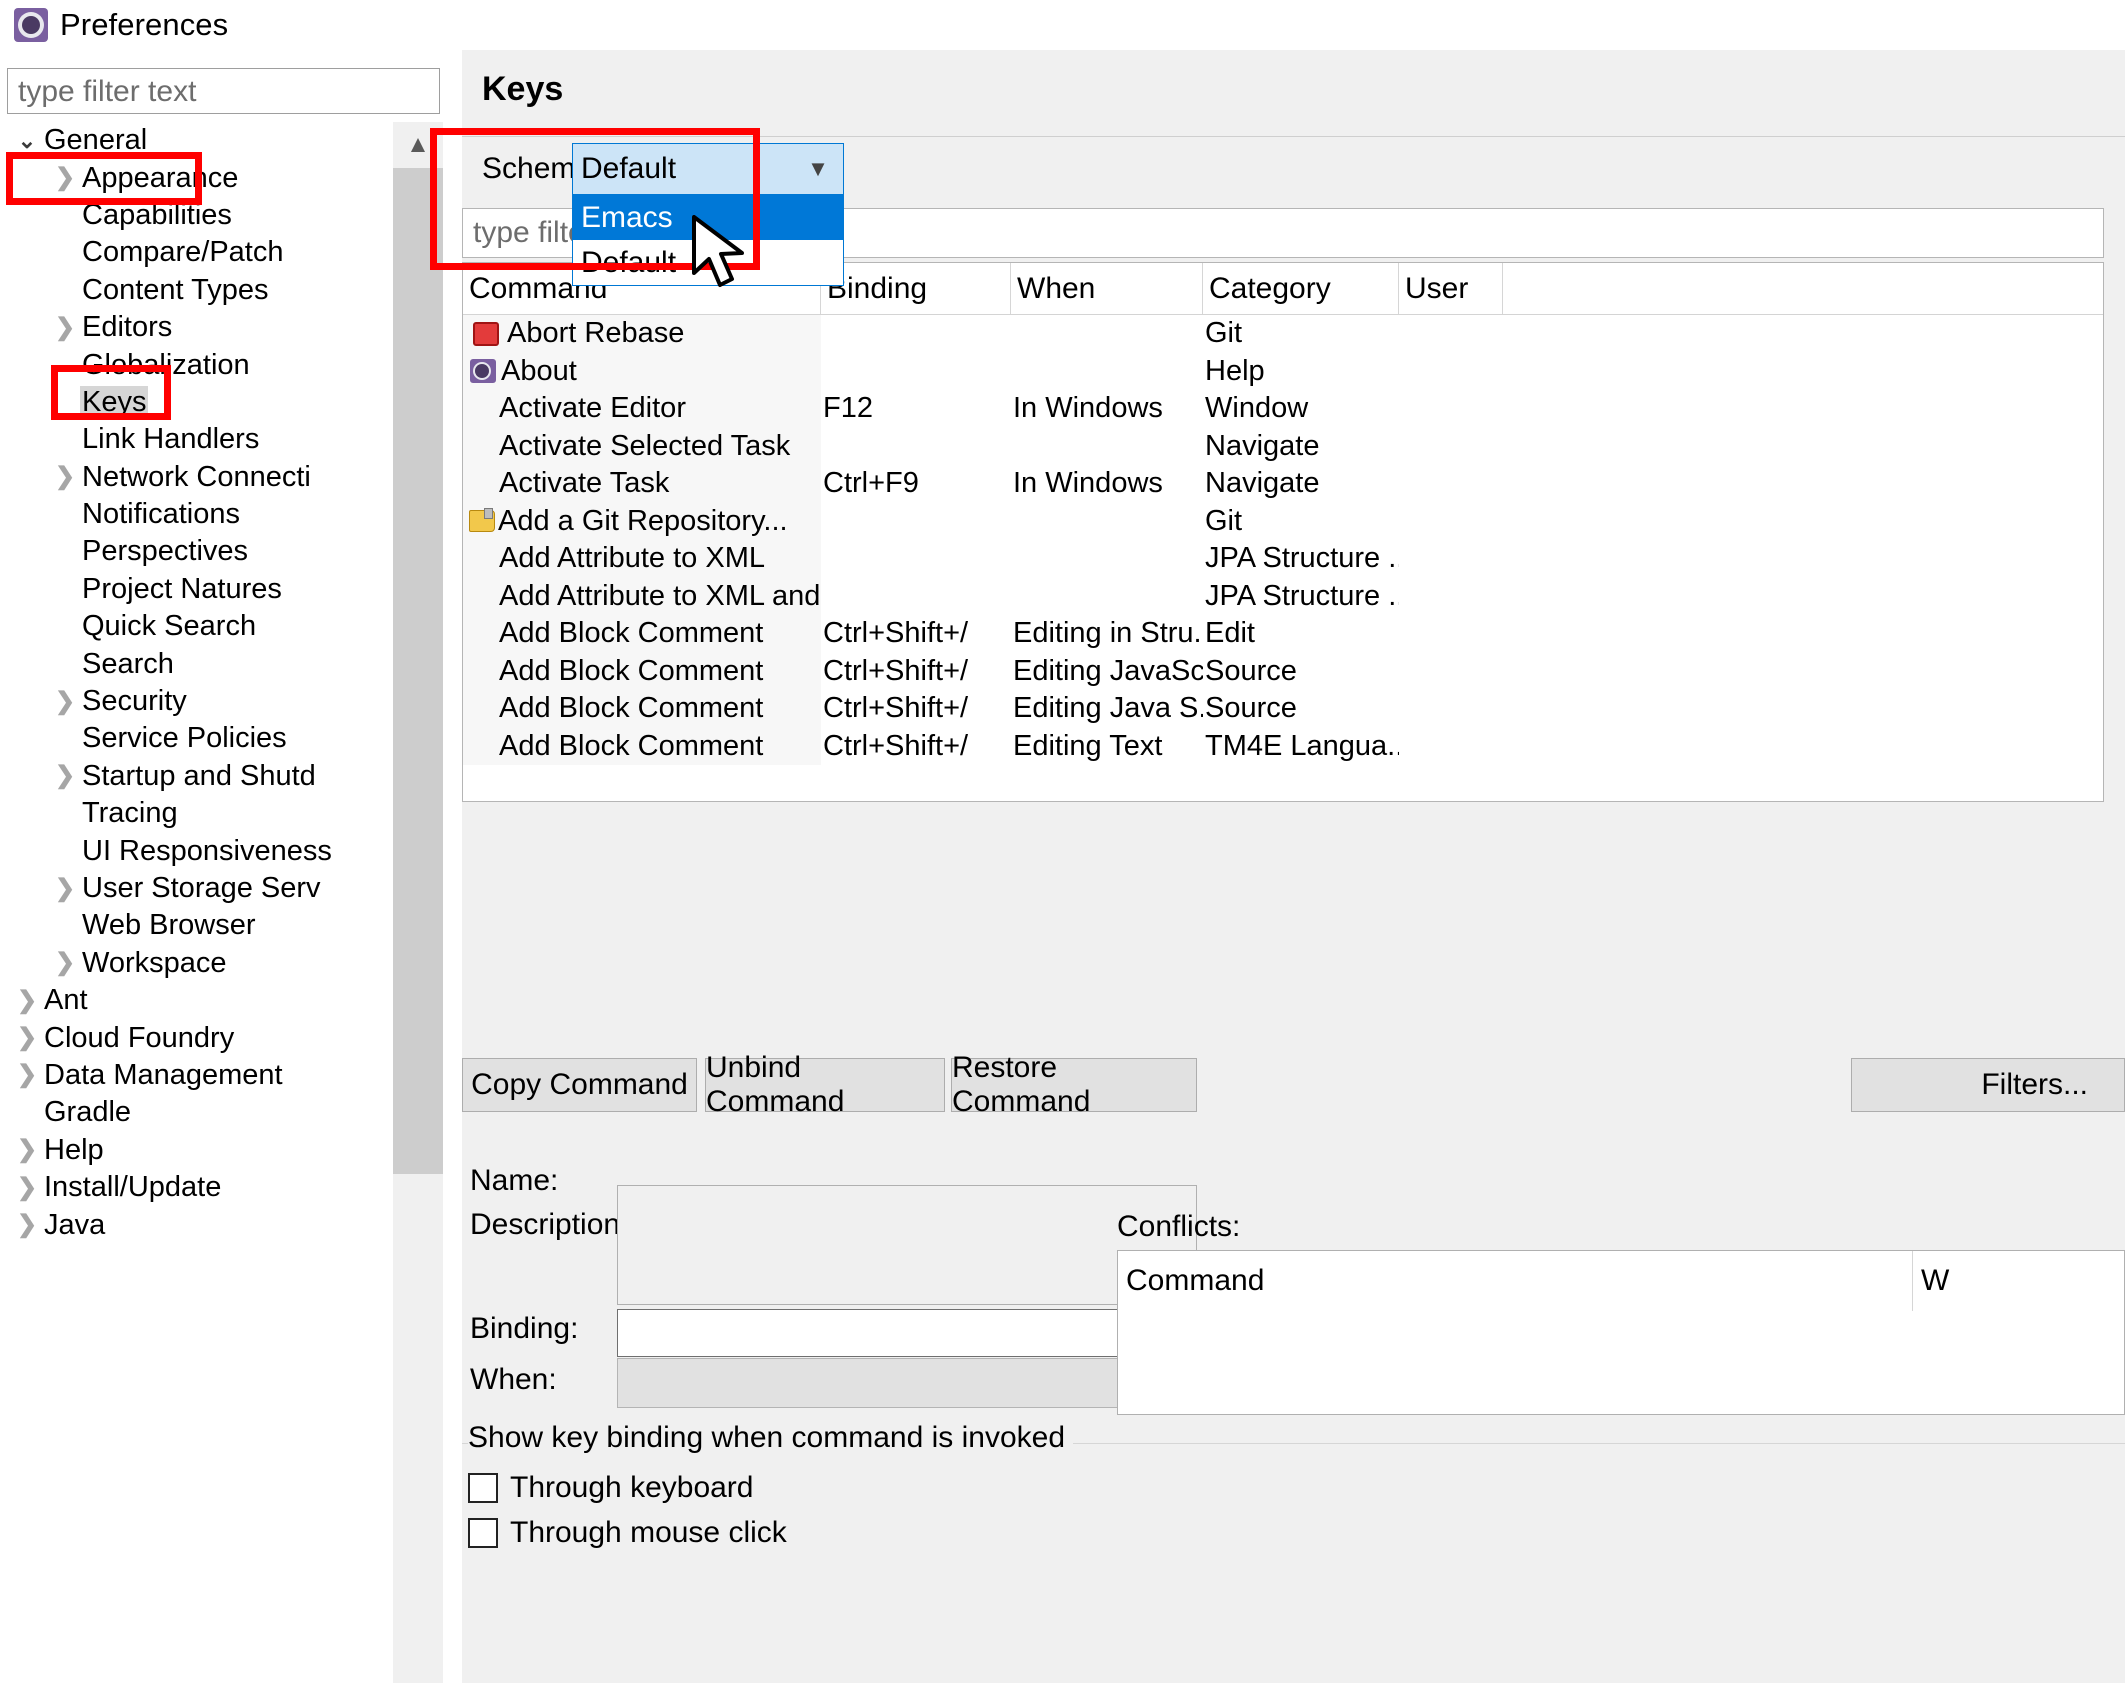 The width and height of the screenshot is (2125, 1683). I want to click on through-keyboard-checkbox-row: Through keyboard, so click(611, 1488).